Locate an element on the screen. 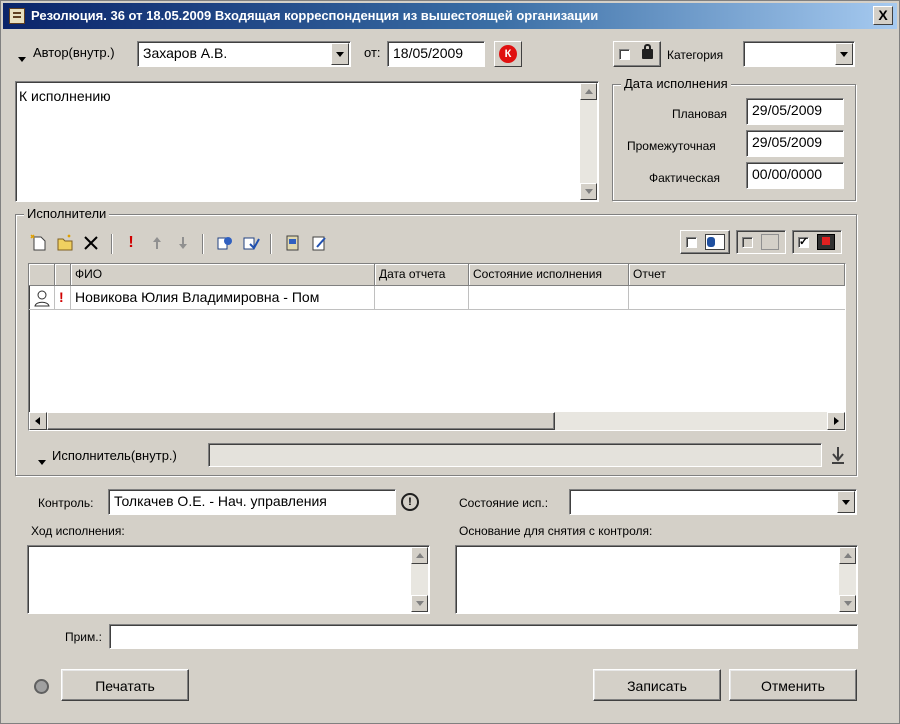 The height and width of the screenshot is (724, 900). author-dropdown-button is located at coordinates (340, 54).